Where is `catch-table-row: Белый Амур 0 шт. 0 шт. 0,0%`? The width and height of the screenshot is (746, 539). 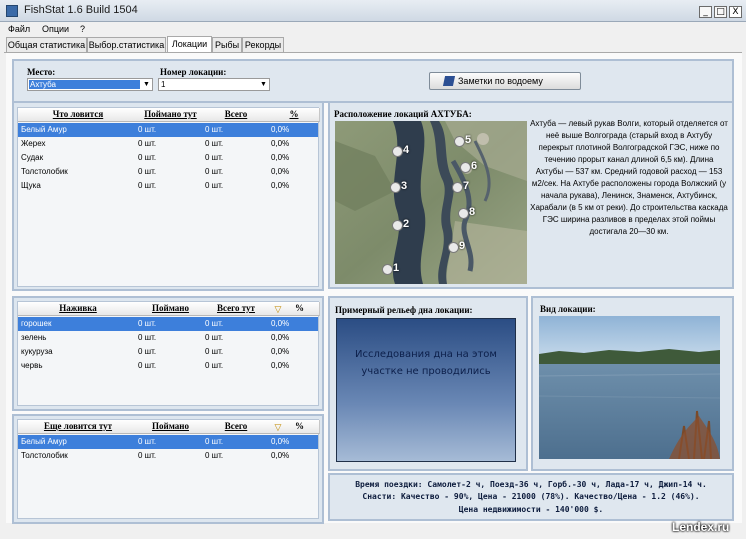
catch-table-row: Белый Амур 0 шт. 0 шт. 0,0% is located at coordinates (168, 130).